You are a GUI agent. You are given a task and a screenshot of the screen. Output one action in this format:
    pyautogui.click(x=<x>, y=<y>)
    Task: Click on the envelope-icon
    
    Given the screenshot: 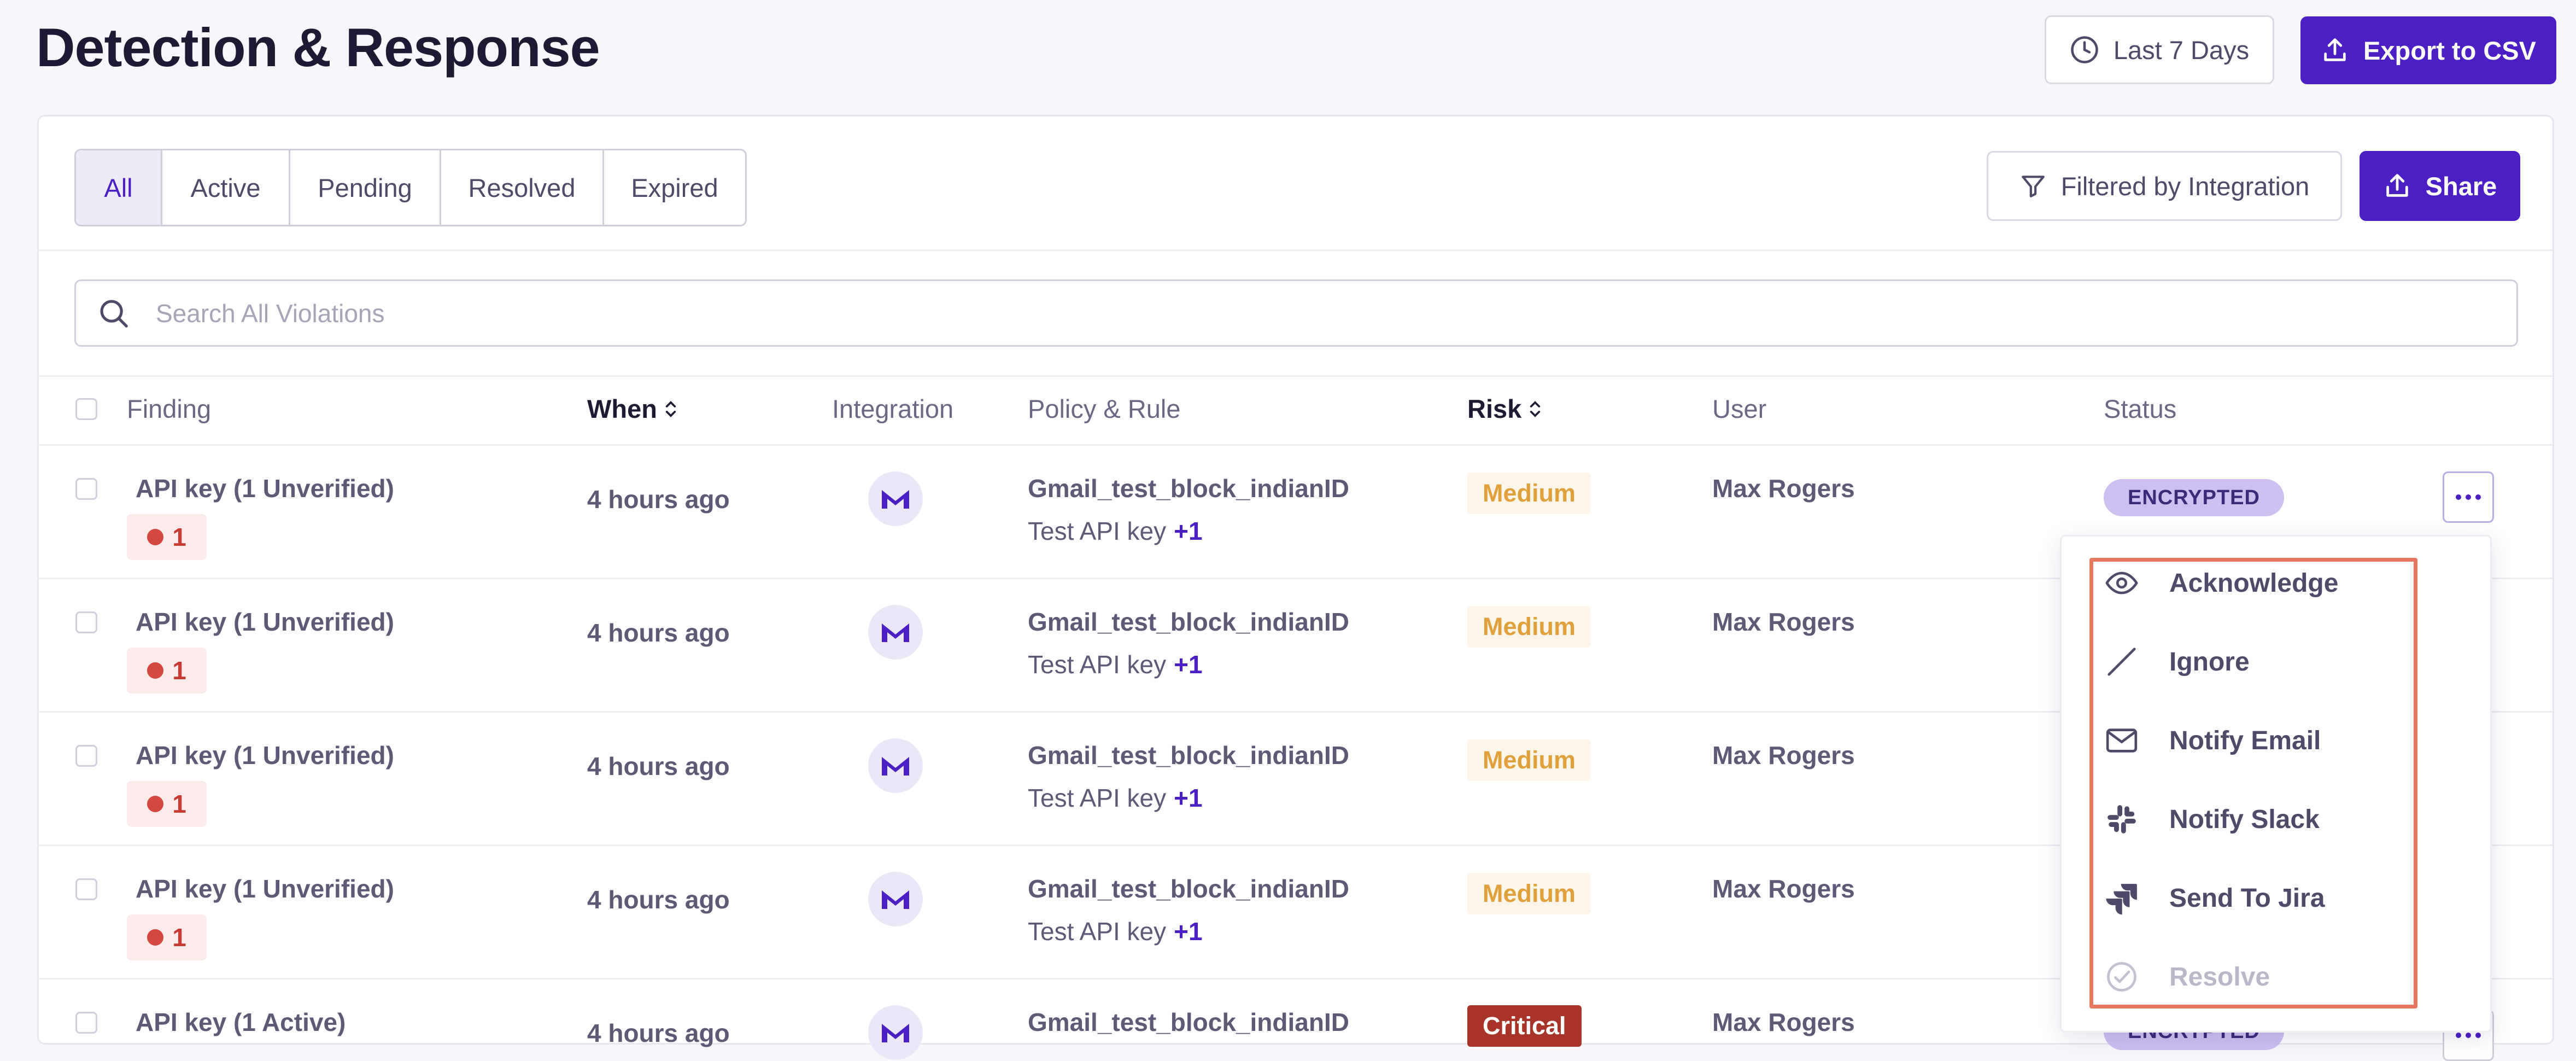 What is the action you would take?
    pyautogui.click(x=2122, y=741)
    